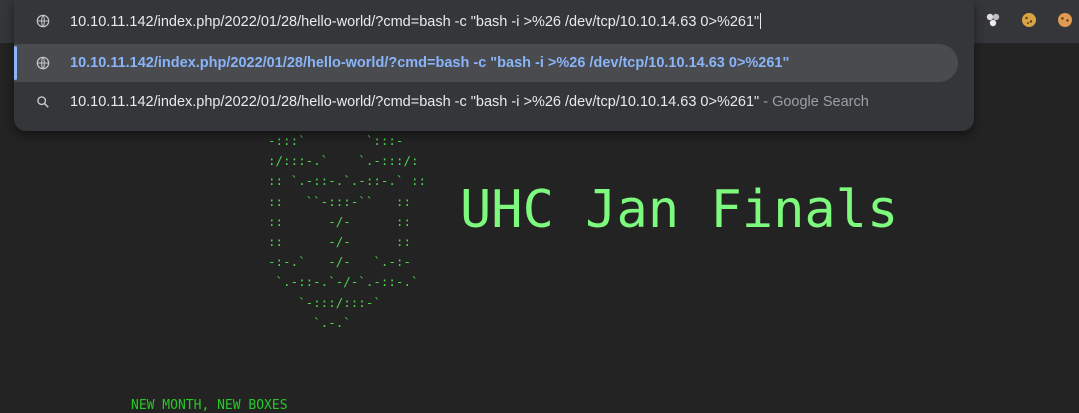 This screenshot has height=413, width=1079. I want to click on tagline: NEW MONTH, NEW BOXES, so click(209, 405).